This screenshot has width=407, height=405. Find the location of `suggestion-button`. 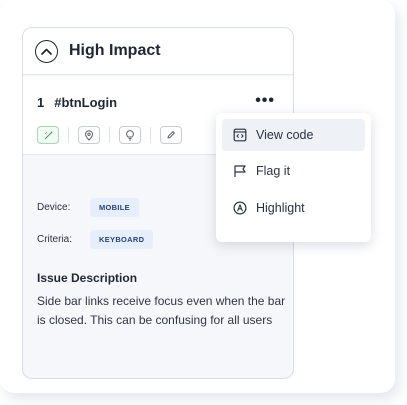

suggestion-button is located at coordinates (130, 135).